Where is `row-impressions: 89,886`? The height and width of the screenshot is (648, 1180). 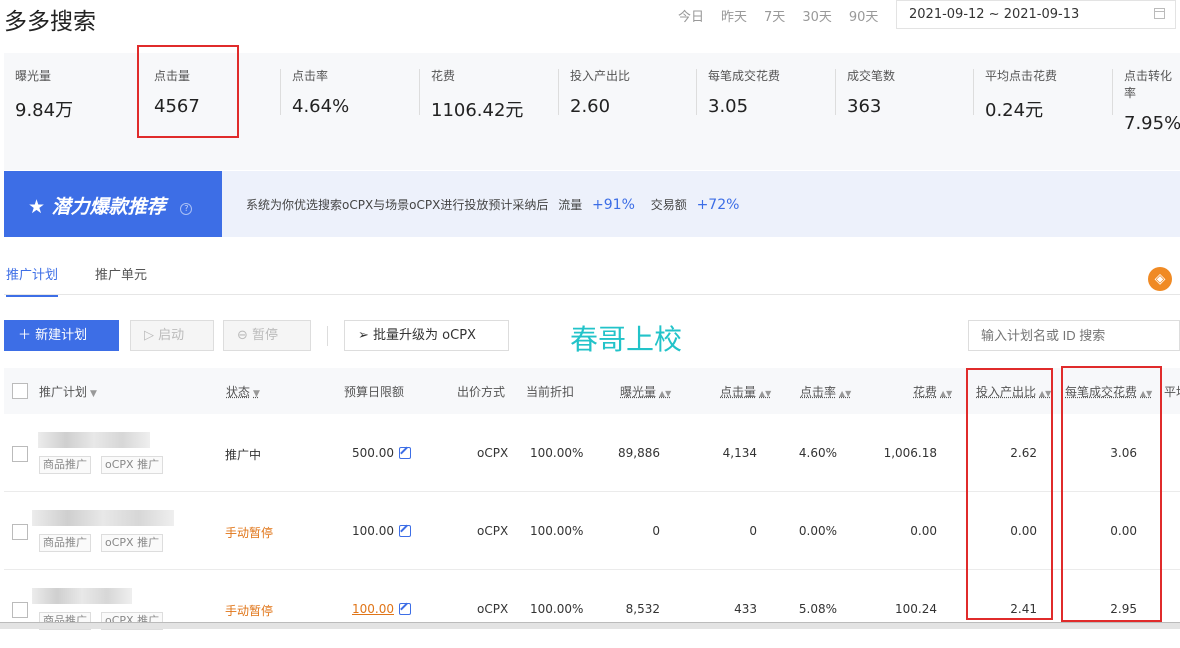
row-impressions: 89,886 is located at coordinates (639, 453).